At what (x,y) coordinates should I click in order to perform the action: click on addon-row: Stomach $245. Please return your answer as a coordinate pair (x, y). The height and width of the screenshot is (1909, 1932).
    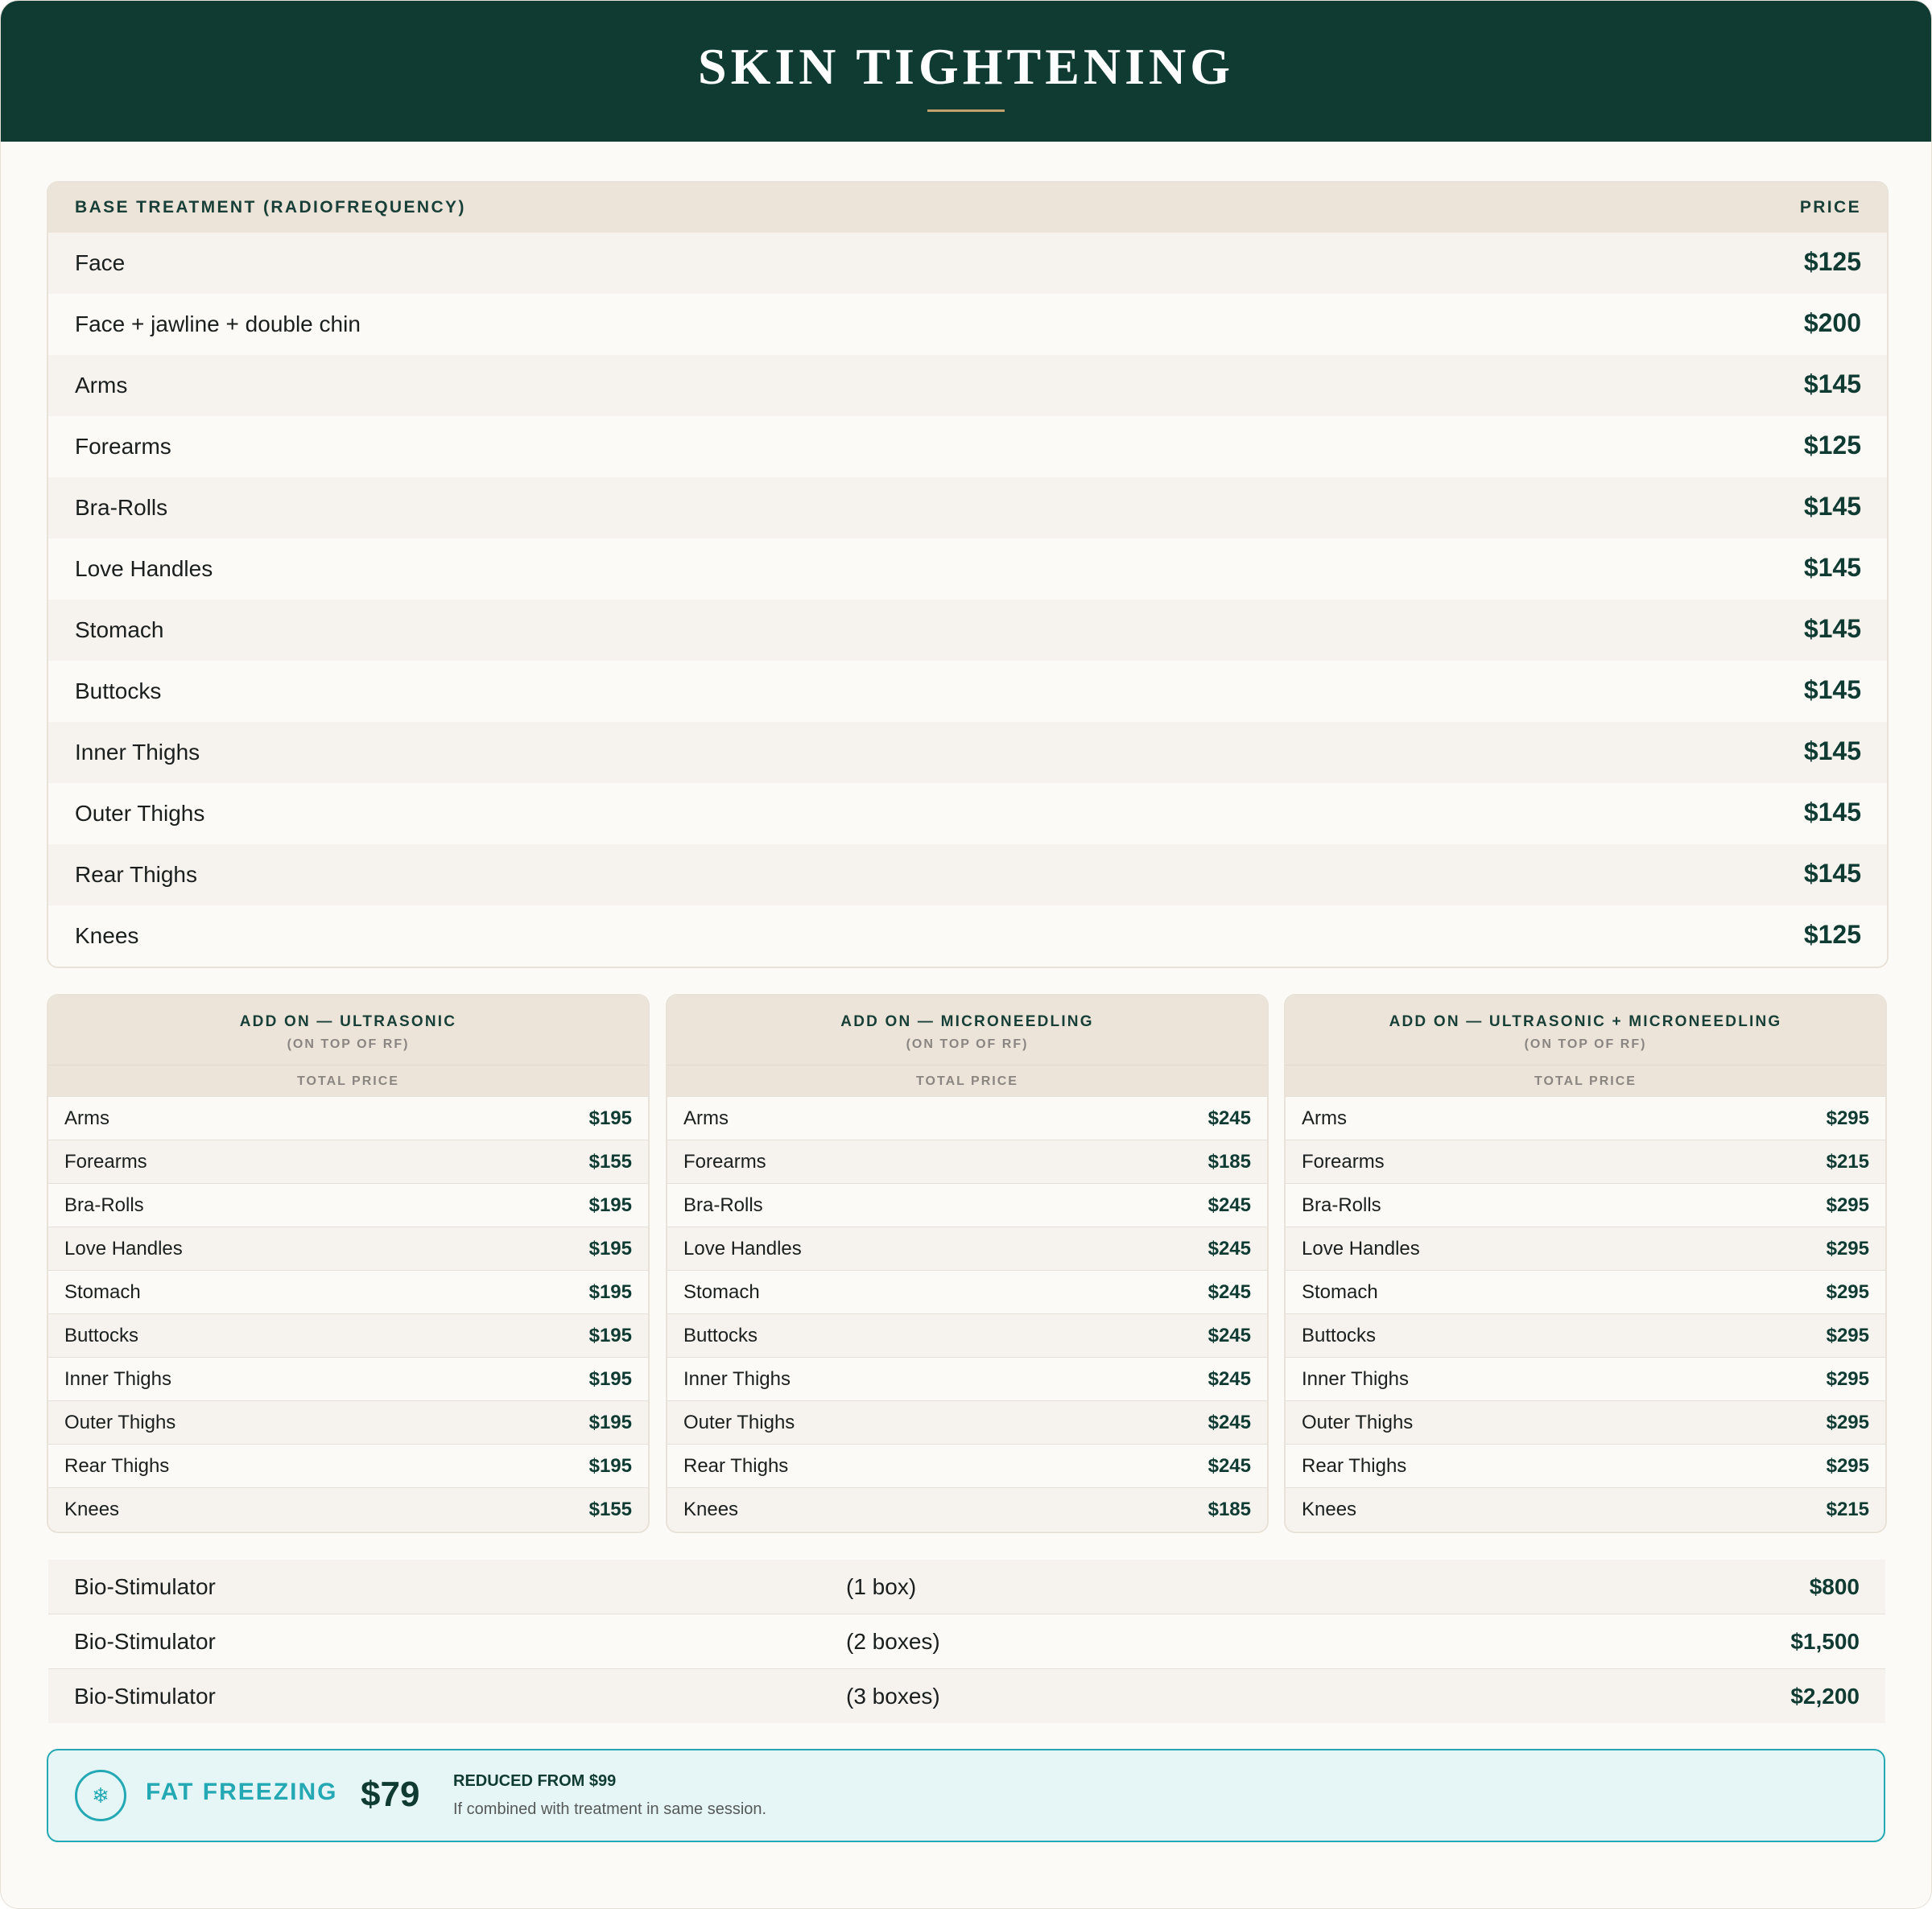
    Looking at the image, I should click on (967, 1291).